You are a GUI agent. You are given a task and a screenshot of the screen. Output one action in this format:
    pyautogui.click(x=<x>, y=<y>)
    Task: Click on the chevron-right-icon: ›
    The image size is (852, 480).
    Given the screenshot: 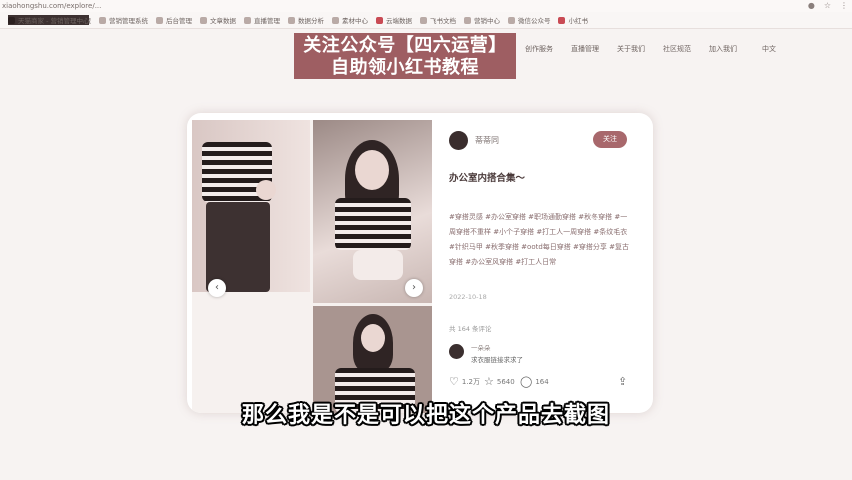 What is the action you would take?
    pyautogui.click(x=414, y=287)
    